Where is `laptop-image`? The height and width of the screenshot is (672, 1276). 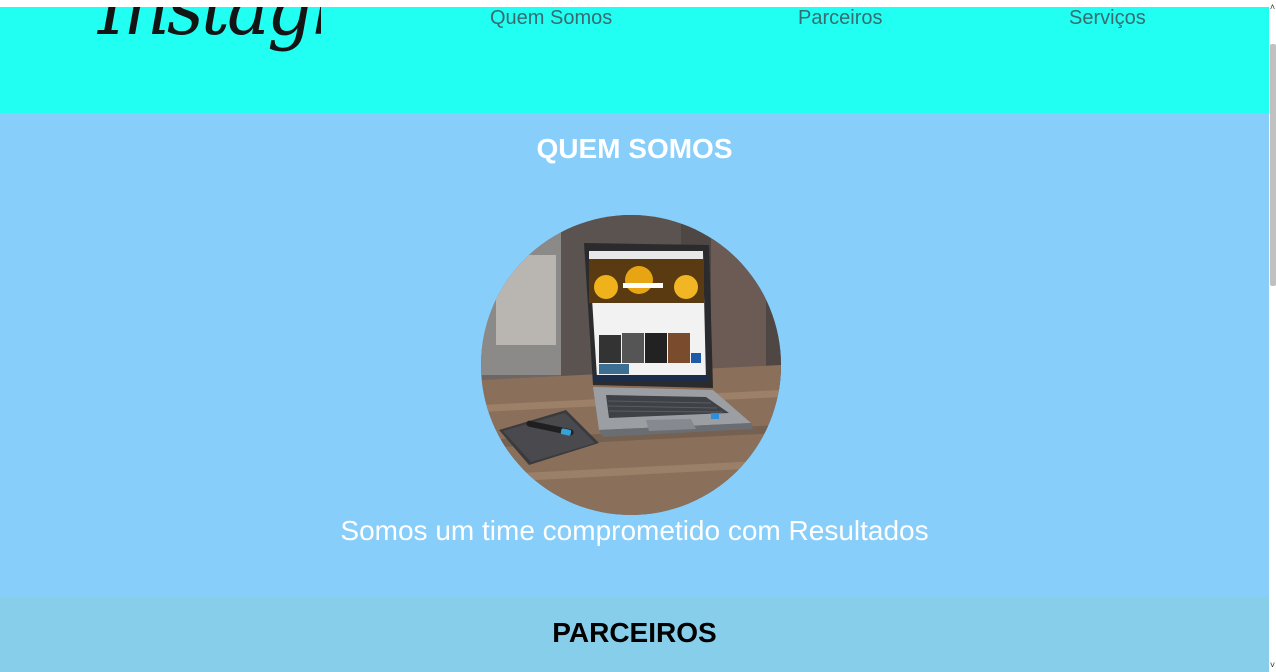
laptop-image is located at coordinates (631, 365).